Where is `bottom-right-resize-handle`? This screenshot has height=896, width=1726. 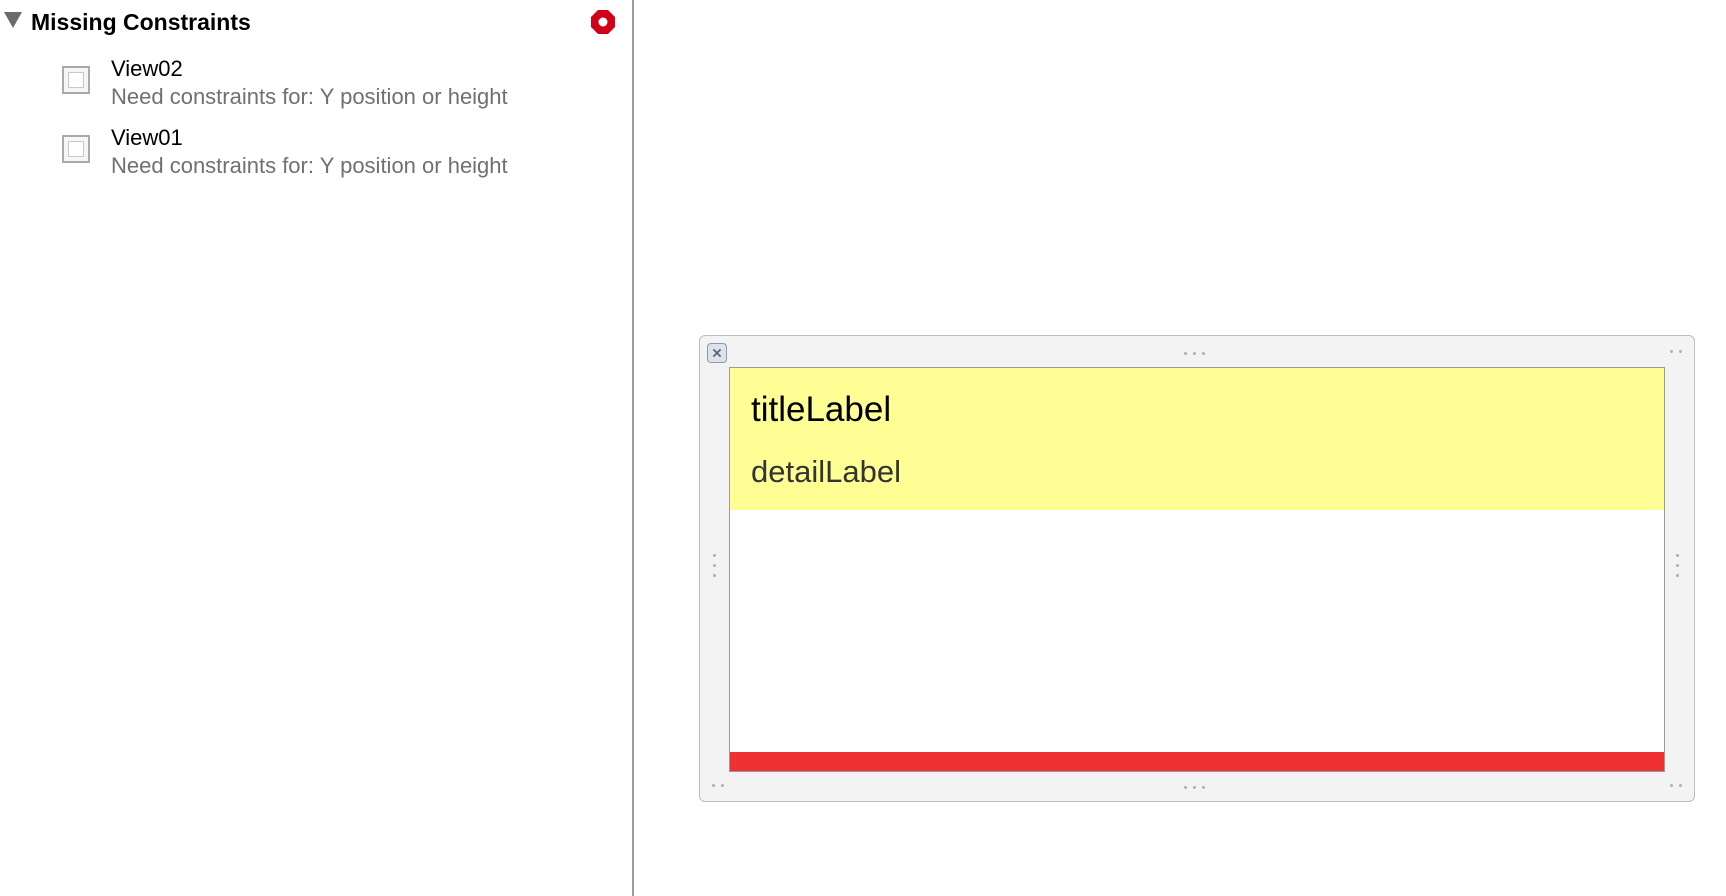 bottom-right-resize-handle is located at coordinates (1684, 787).